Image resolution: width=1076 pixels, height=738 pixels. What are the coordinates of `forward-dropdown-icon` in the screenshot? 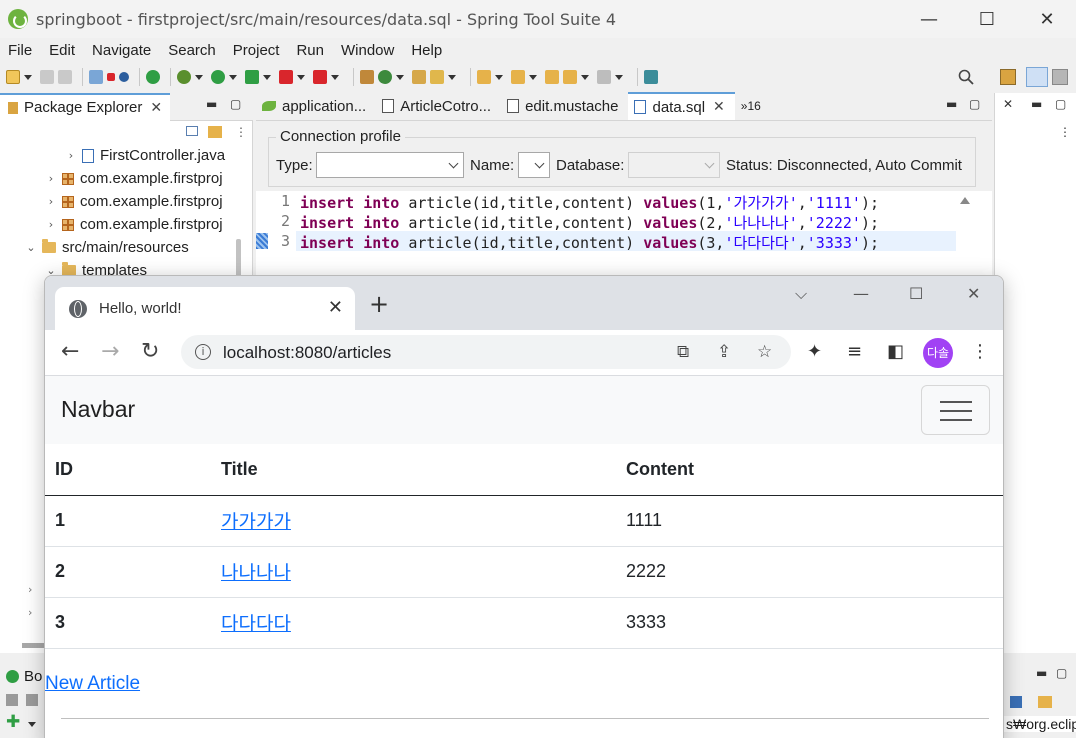 It's located at (619, 77).